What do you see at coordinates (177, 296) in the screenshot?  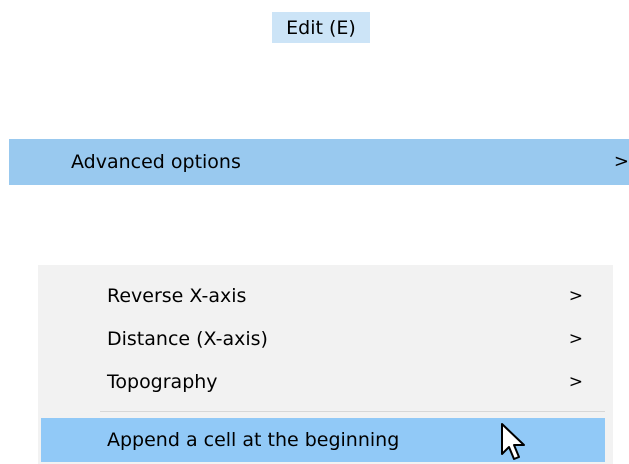 I see `menu-item-label: Reverse X-axis` at bounding box center [177, 296].